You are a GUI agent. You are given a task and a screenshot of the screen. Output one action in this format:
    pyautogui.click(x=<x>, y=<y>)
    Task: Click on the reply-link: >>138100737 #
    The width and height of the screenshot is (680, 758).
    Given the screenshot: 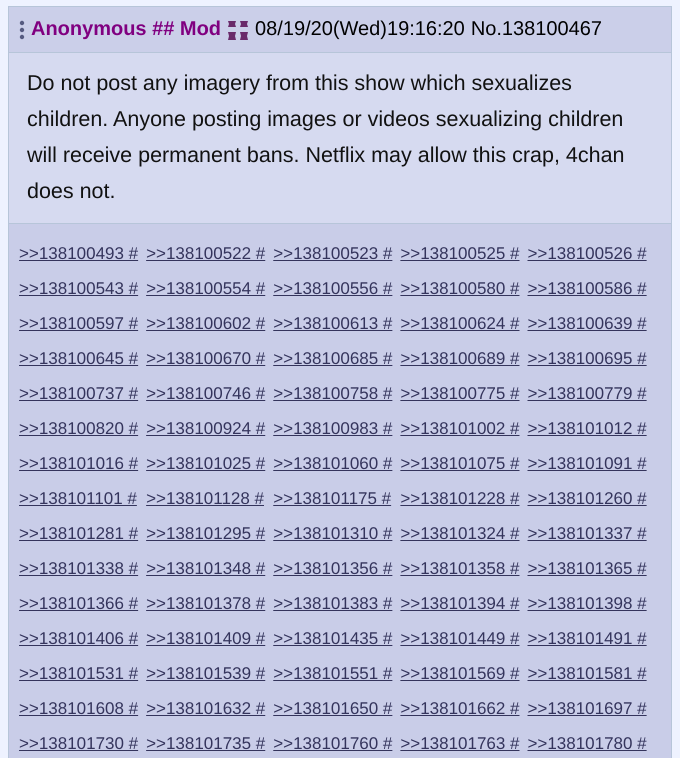 What is the action you would take?
    pyautogui.click(x=78, y=393)
    